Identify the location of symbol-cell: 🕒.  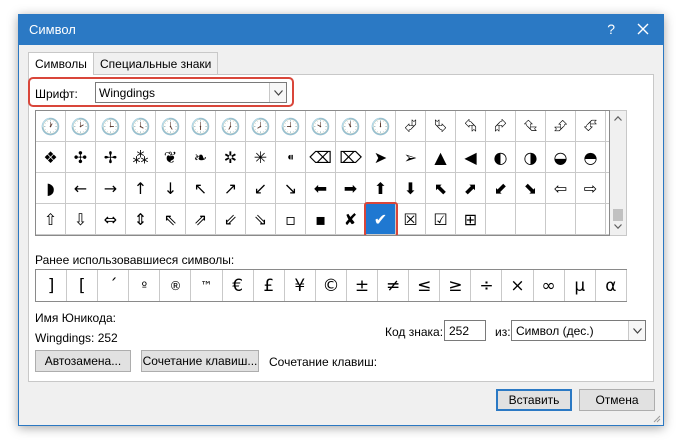
(111, 126).